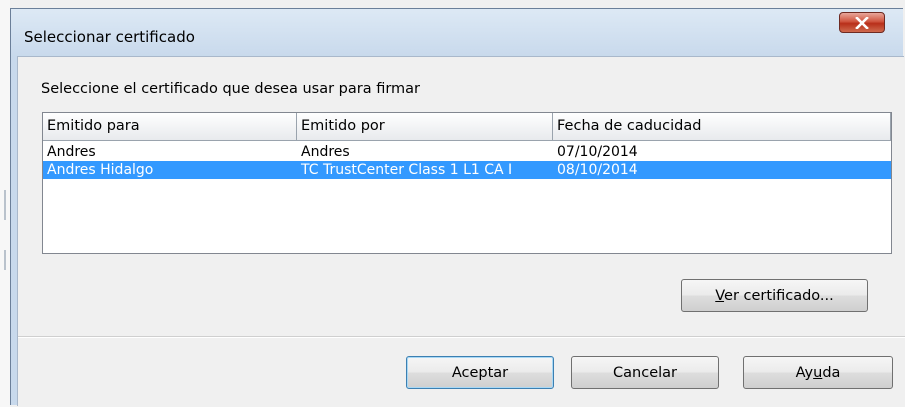 This screenshot has width=905, height=407. Describe the element at coordinates (170, 126) in the screenshot. I see `column-header-issued-to: Emitido para` at that location.